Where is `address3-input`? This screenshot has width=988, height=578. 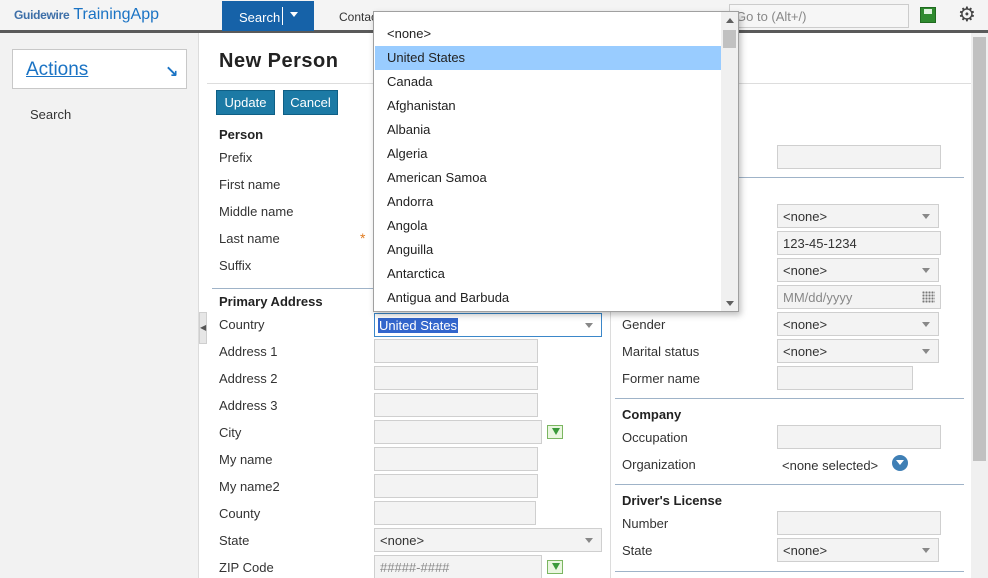 address3-input is located at coordinates (456, 405).